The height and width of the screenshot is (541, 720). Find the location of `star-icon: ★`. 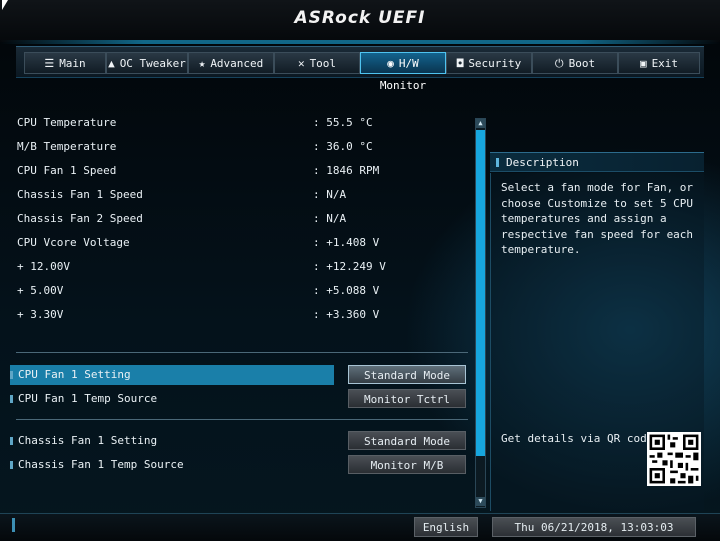

star-icon: ★ is located at coordinates (202, 63).